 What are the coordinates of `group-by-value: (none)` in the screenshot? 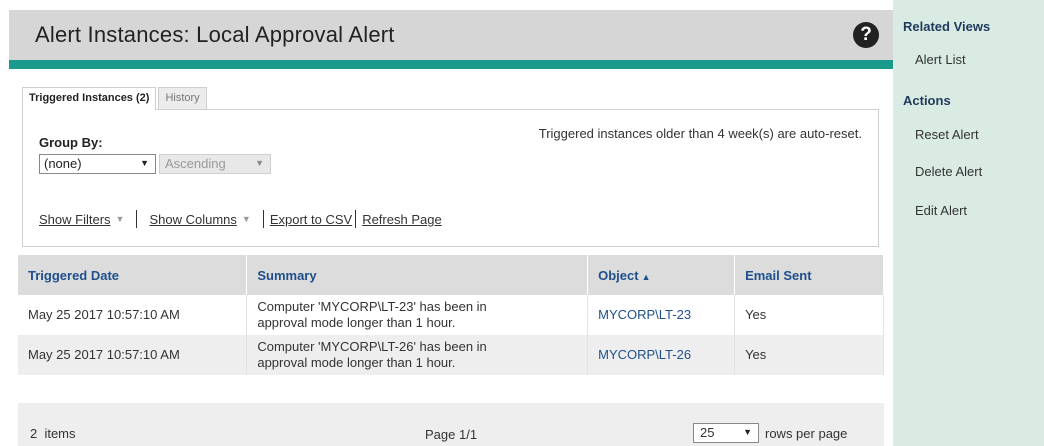 It's located at (63, 163).